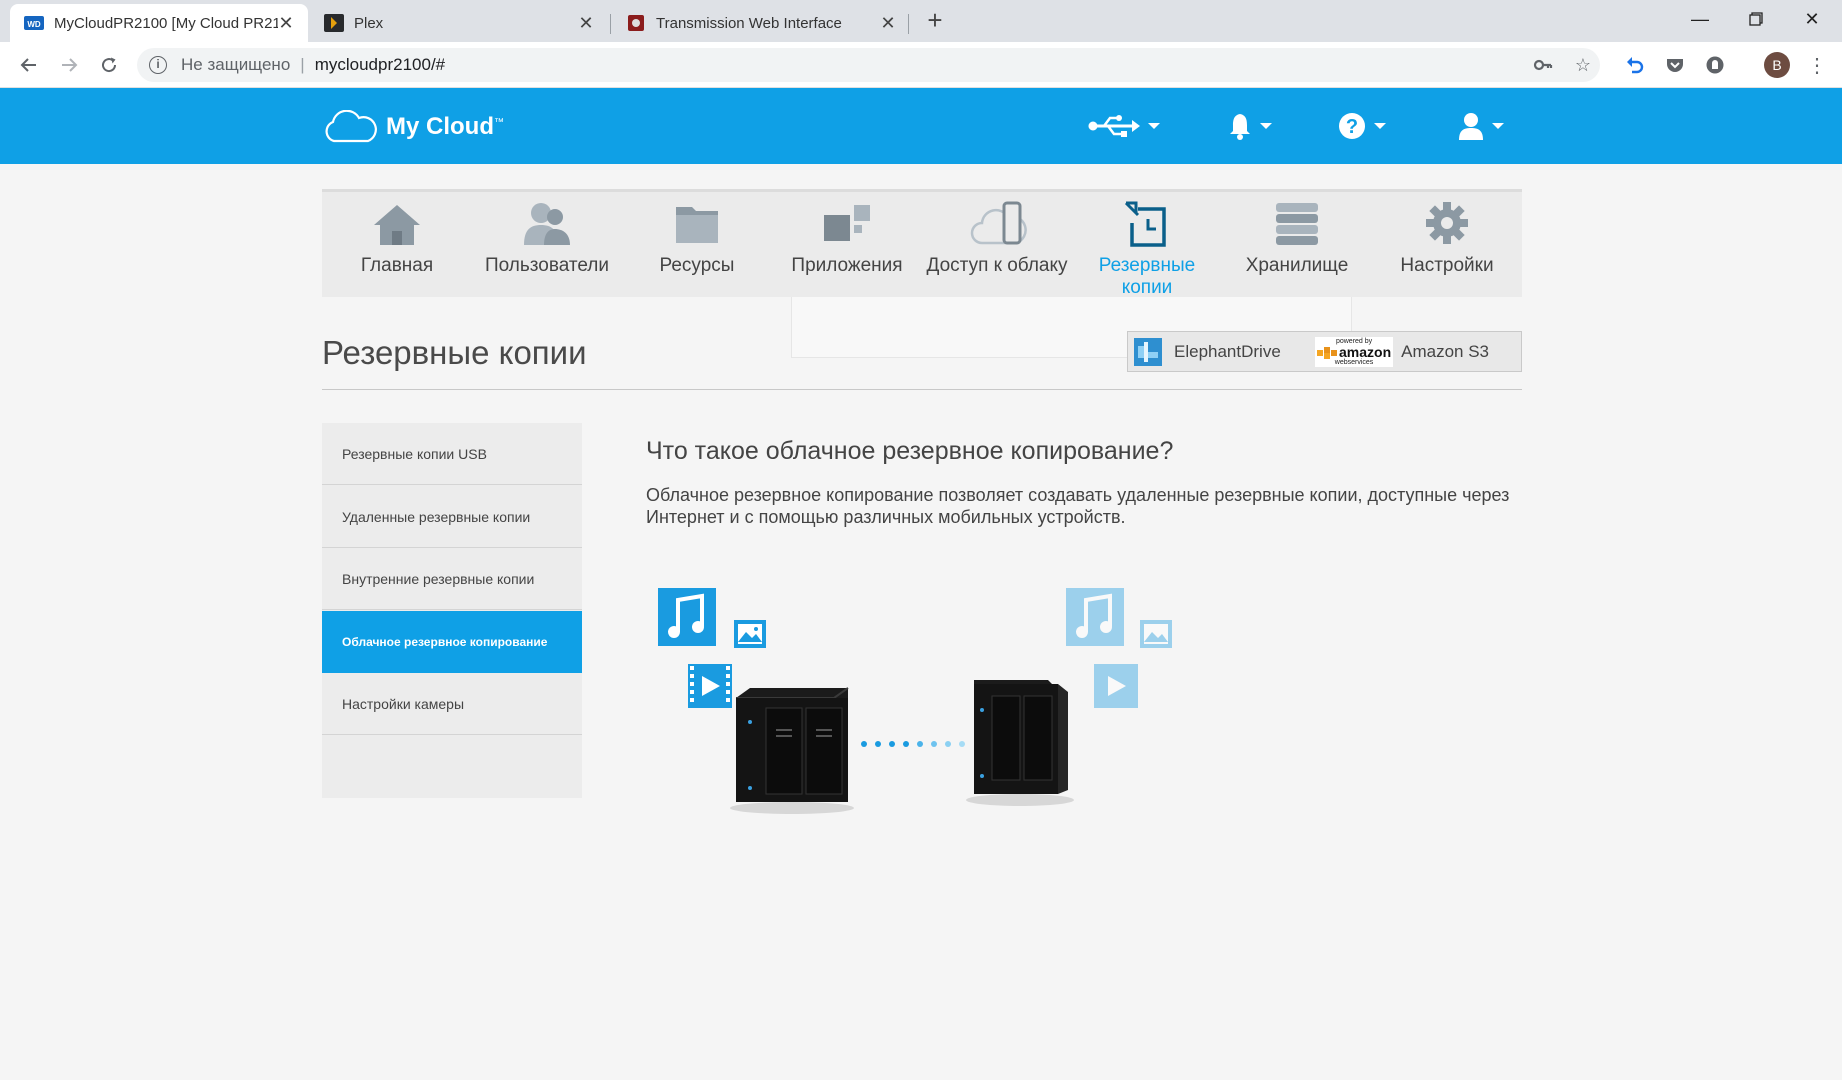  Describe the element at coordinates (1447, 223) in the screenshot. I see `settings-icon` at that location.